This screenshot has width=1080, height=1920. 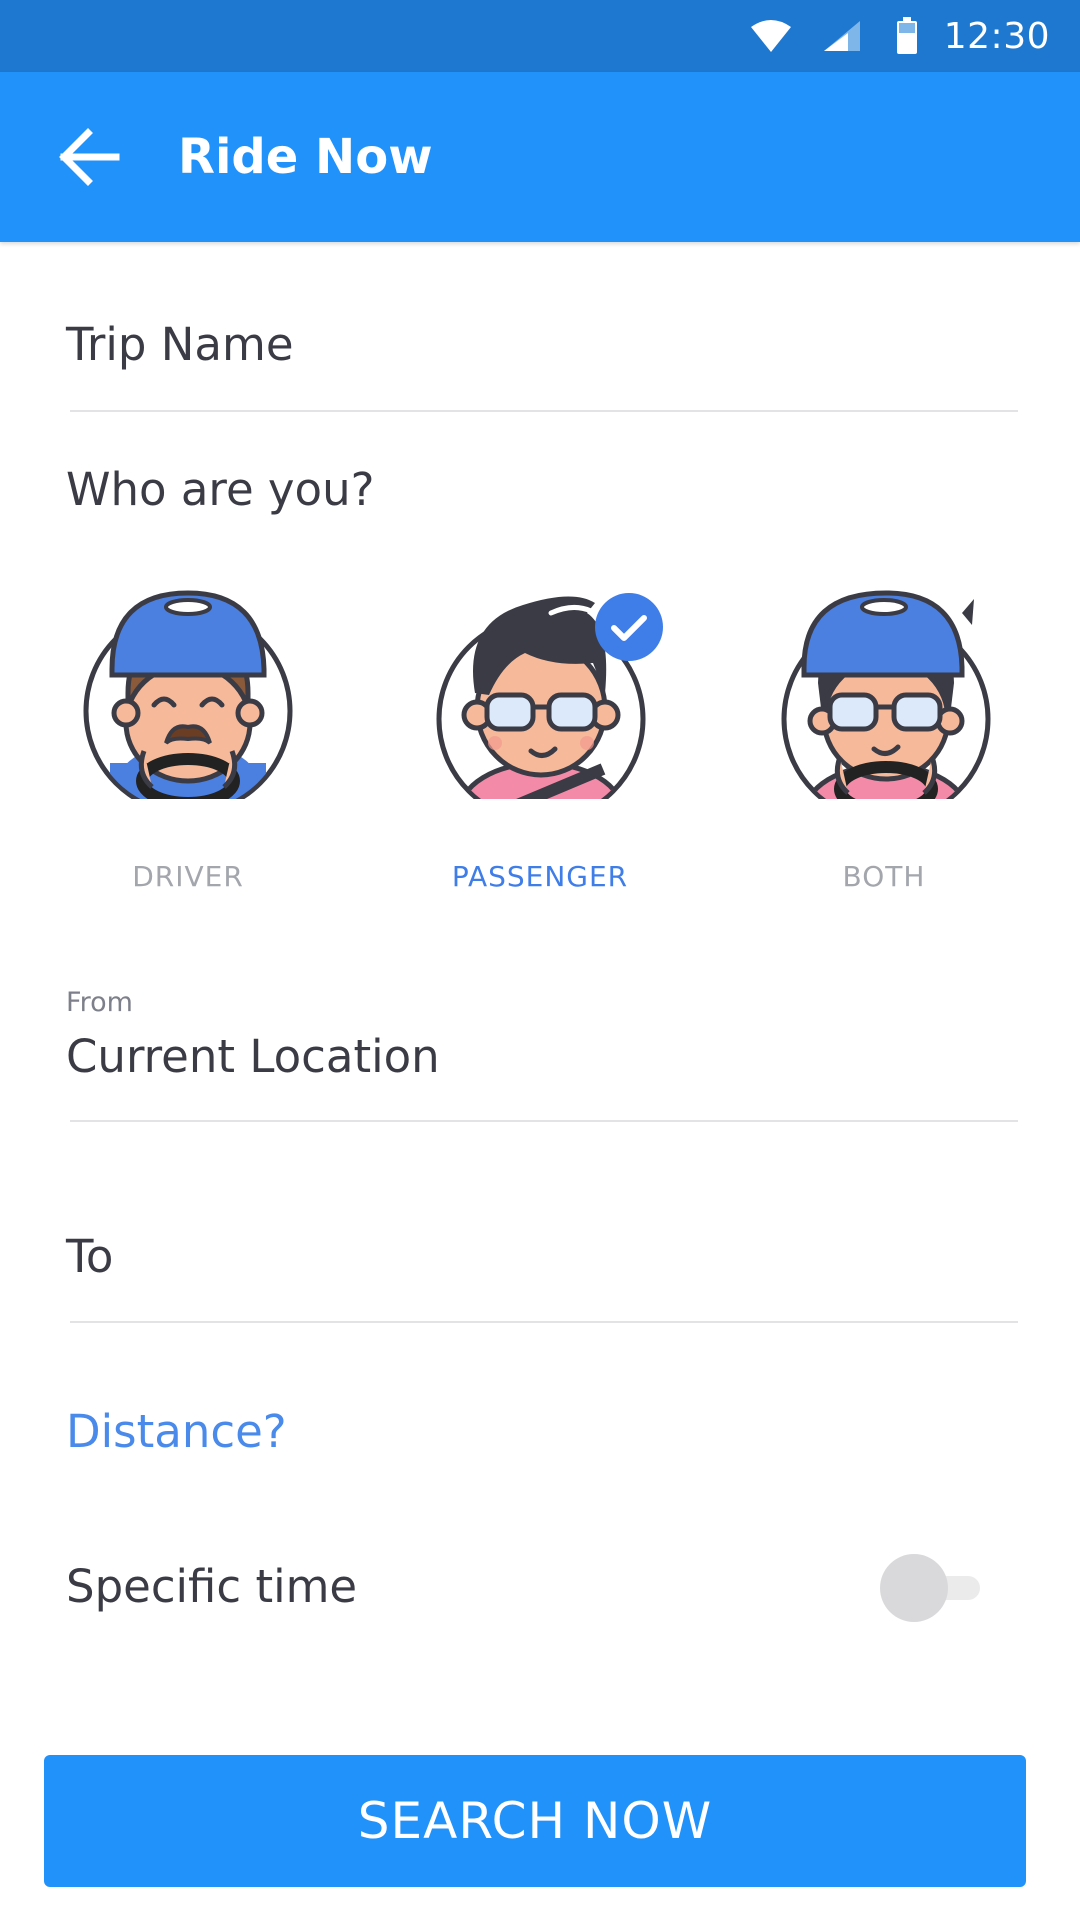 I want to click on trip-name-field: Trip Name, so click(x=180, y=344).